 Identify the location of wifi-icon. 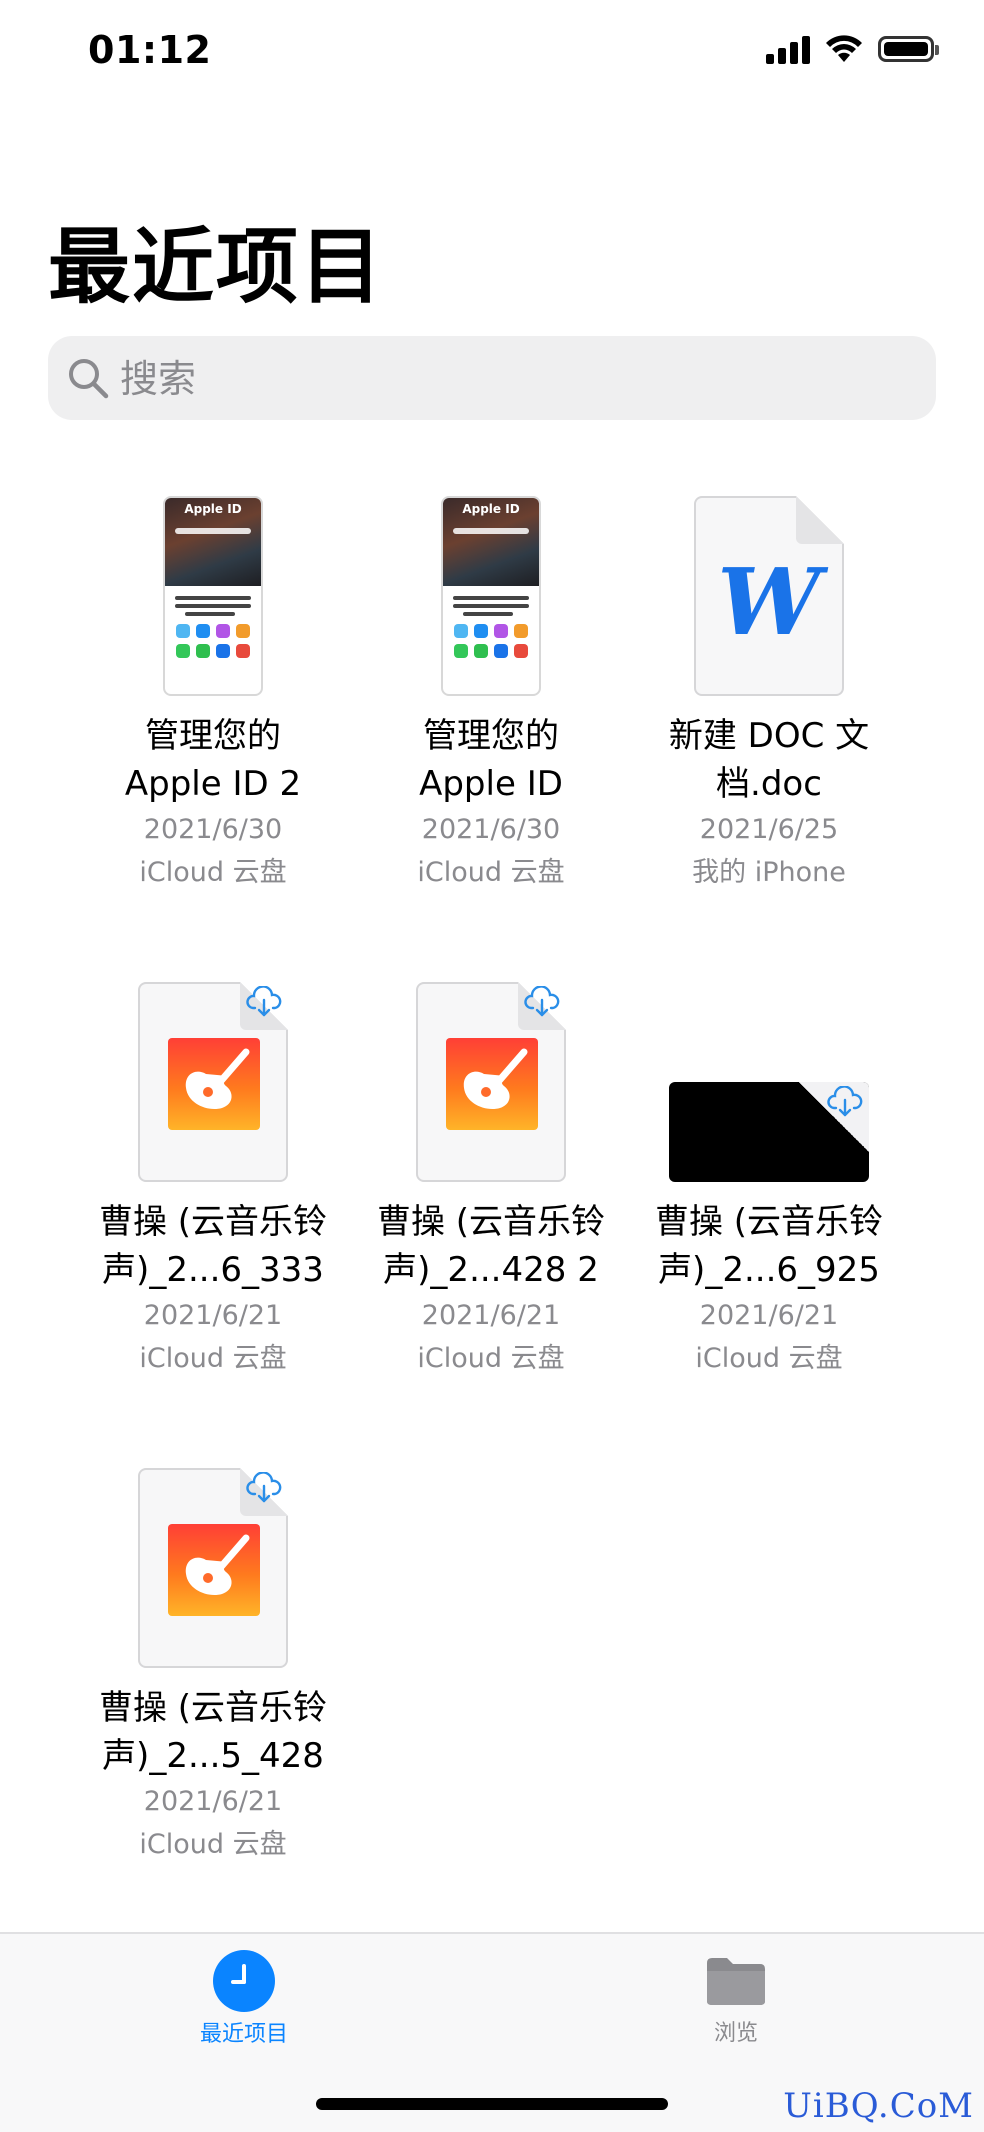
(844, 48).